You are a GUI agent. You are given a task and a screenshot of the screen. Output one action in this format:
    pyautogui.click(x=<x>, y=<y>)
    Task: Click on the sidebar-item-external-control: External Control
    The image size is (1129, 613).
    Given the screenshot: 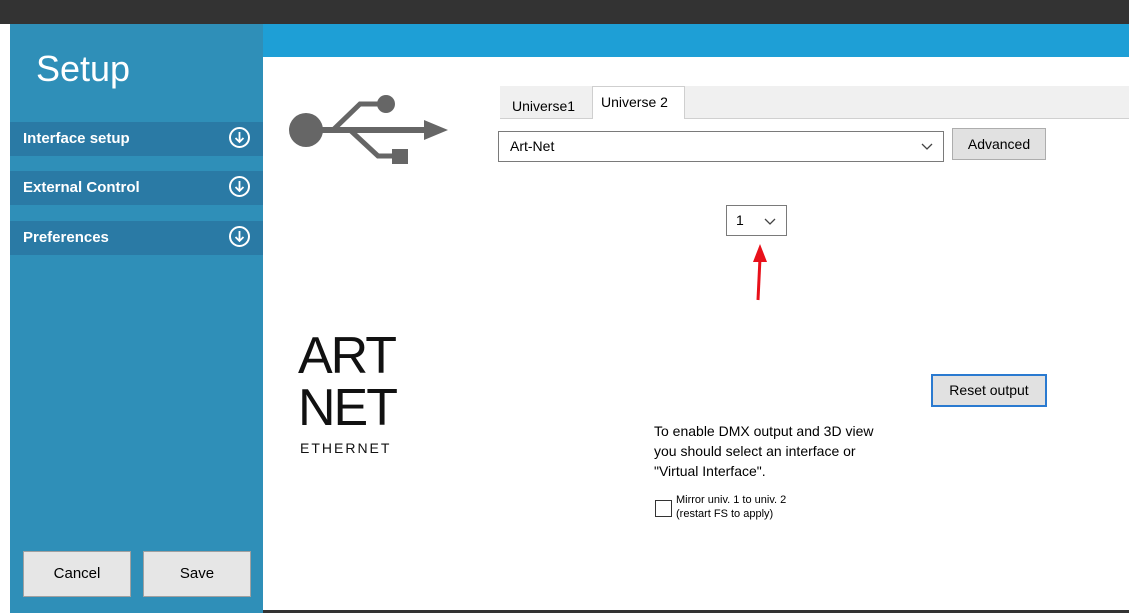 What is the action you would take?
    pyautogui.click(x=136, y=188)
    